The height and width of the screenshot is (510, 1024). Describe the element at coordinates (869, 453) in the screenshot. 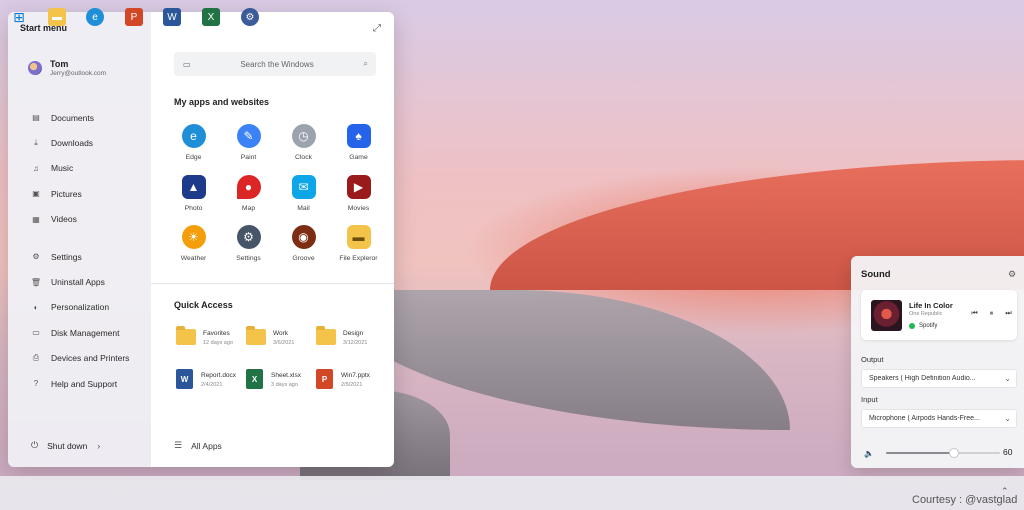

I see `speaker-icon: 🔈` at that location.